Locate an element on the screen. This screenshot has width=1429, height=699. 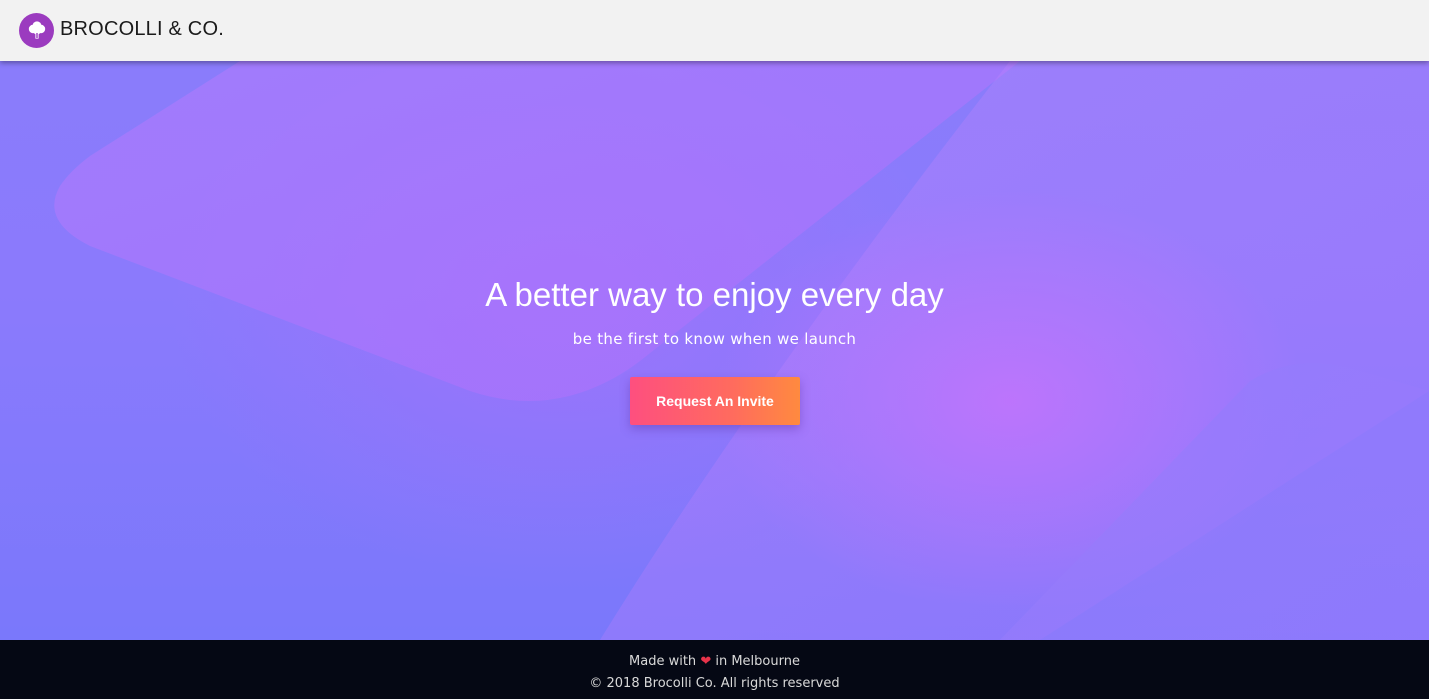
hero-title: A better way to enjoy every day is located at coordinates (714, 294).